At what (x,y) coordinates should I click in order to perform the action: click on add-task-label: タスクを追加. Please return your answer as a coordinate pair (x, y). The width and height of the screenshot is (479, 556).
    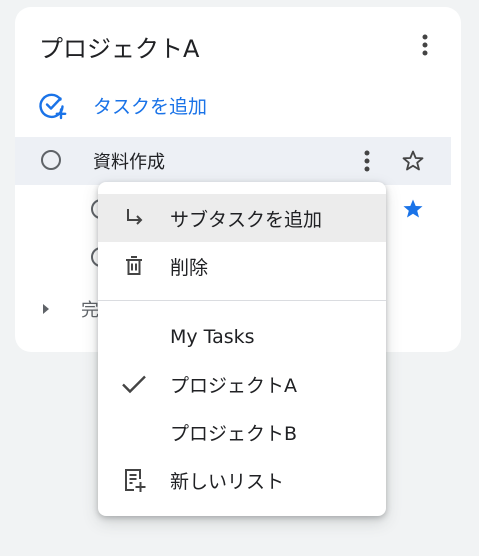
    Looking at the image, I should click on (150, 106).